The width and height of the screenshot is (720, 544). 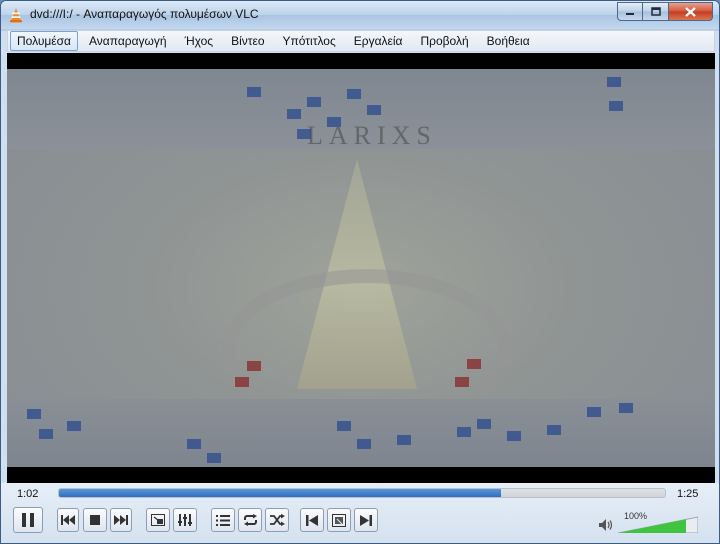 I want to click on playlist-icon, so click(x=223, y=520).